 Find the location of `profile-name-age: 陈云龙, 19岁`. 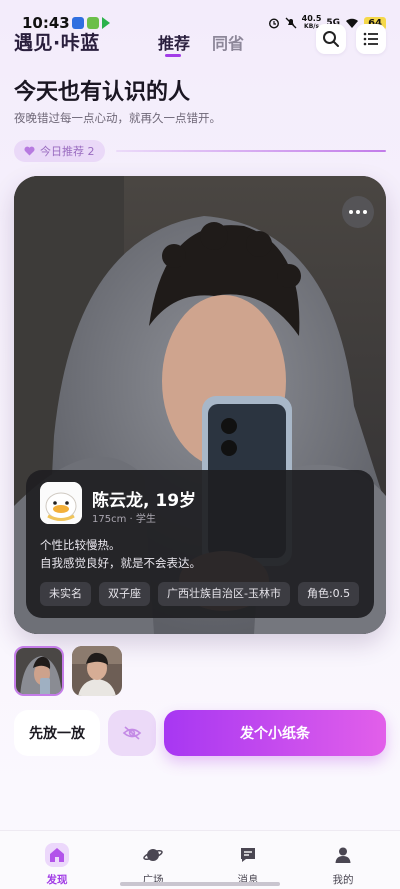

profile-name-age: 陈云龙, 19岁 is located at coordinates (144, 501).